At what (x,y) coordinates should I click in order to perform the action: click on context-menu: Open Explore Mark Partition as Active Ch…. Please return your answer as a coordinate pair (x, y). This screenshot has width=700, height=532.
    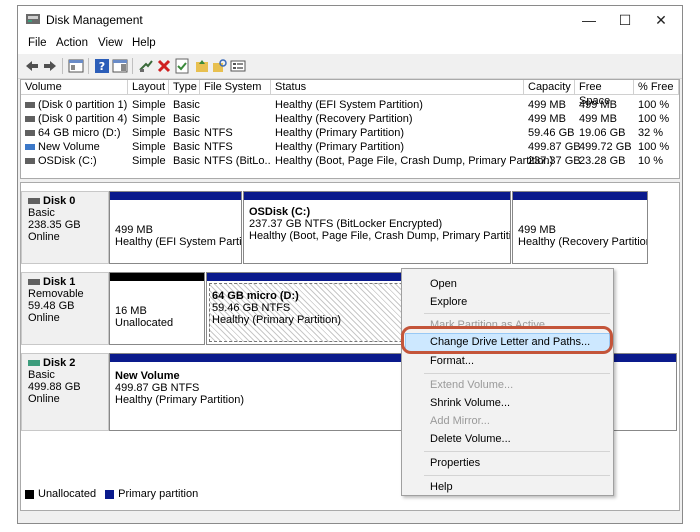
    Looking at the image, I should click on (507, 382).